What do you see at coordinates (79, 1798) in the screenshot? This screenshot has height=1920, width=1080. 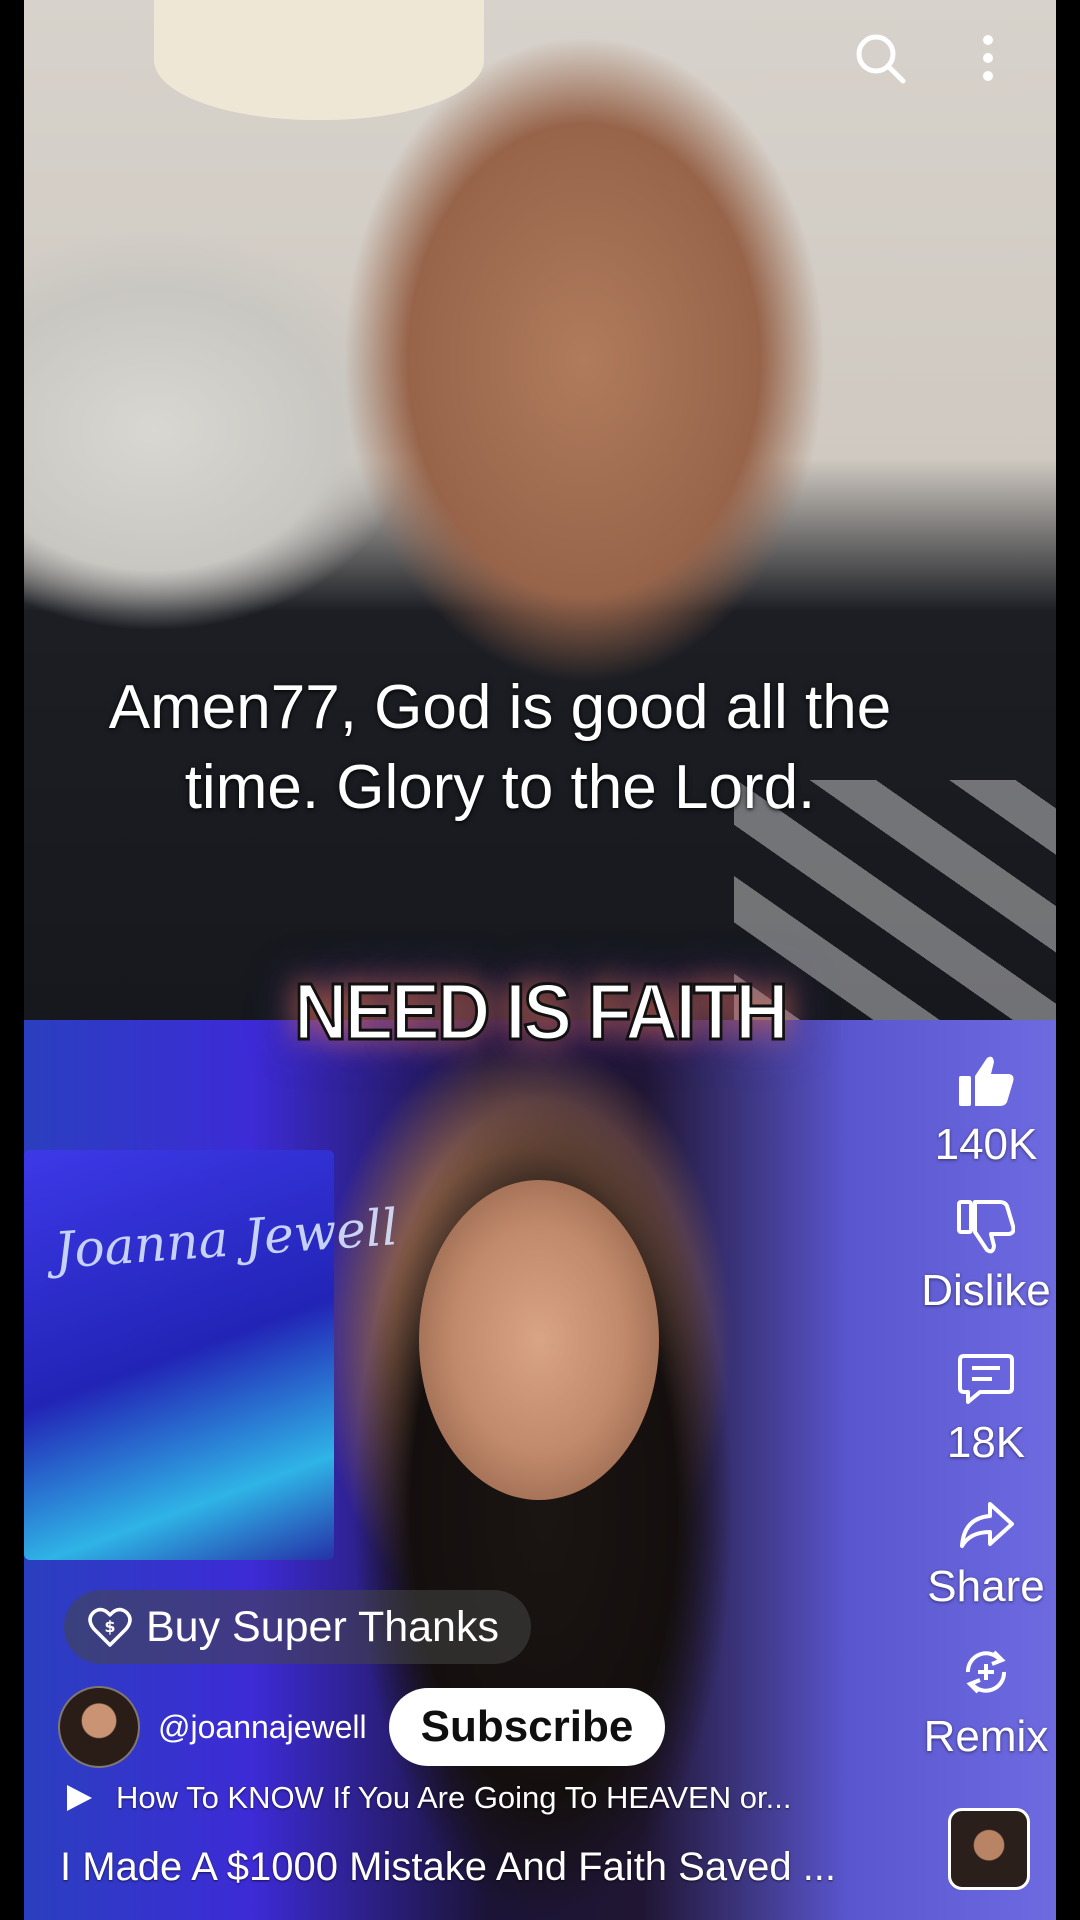 I see `play-icon` at bounding box center [79, 1798].